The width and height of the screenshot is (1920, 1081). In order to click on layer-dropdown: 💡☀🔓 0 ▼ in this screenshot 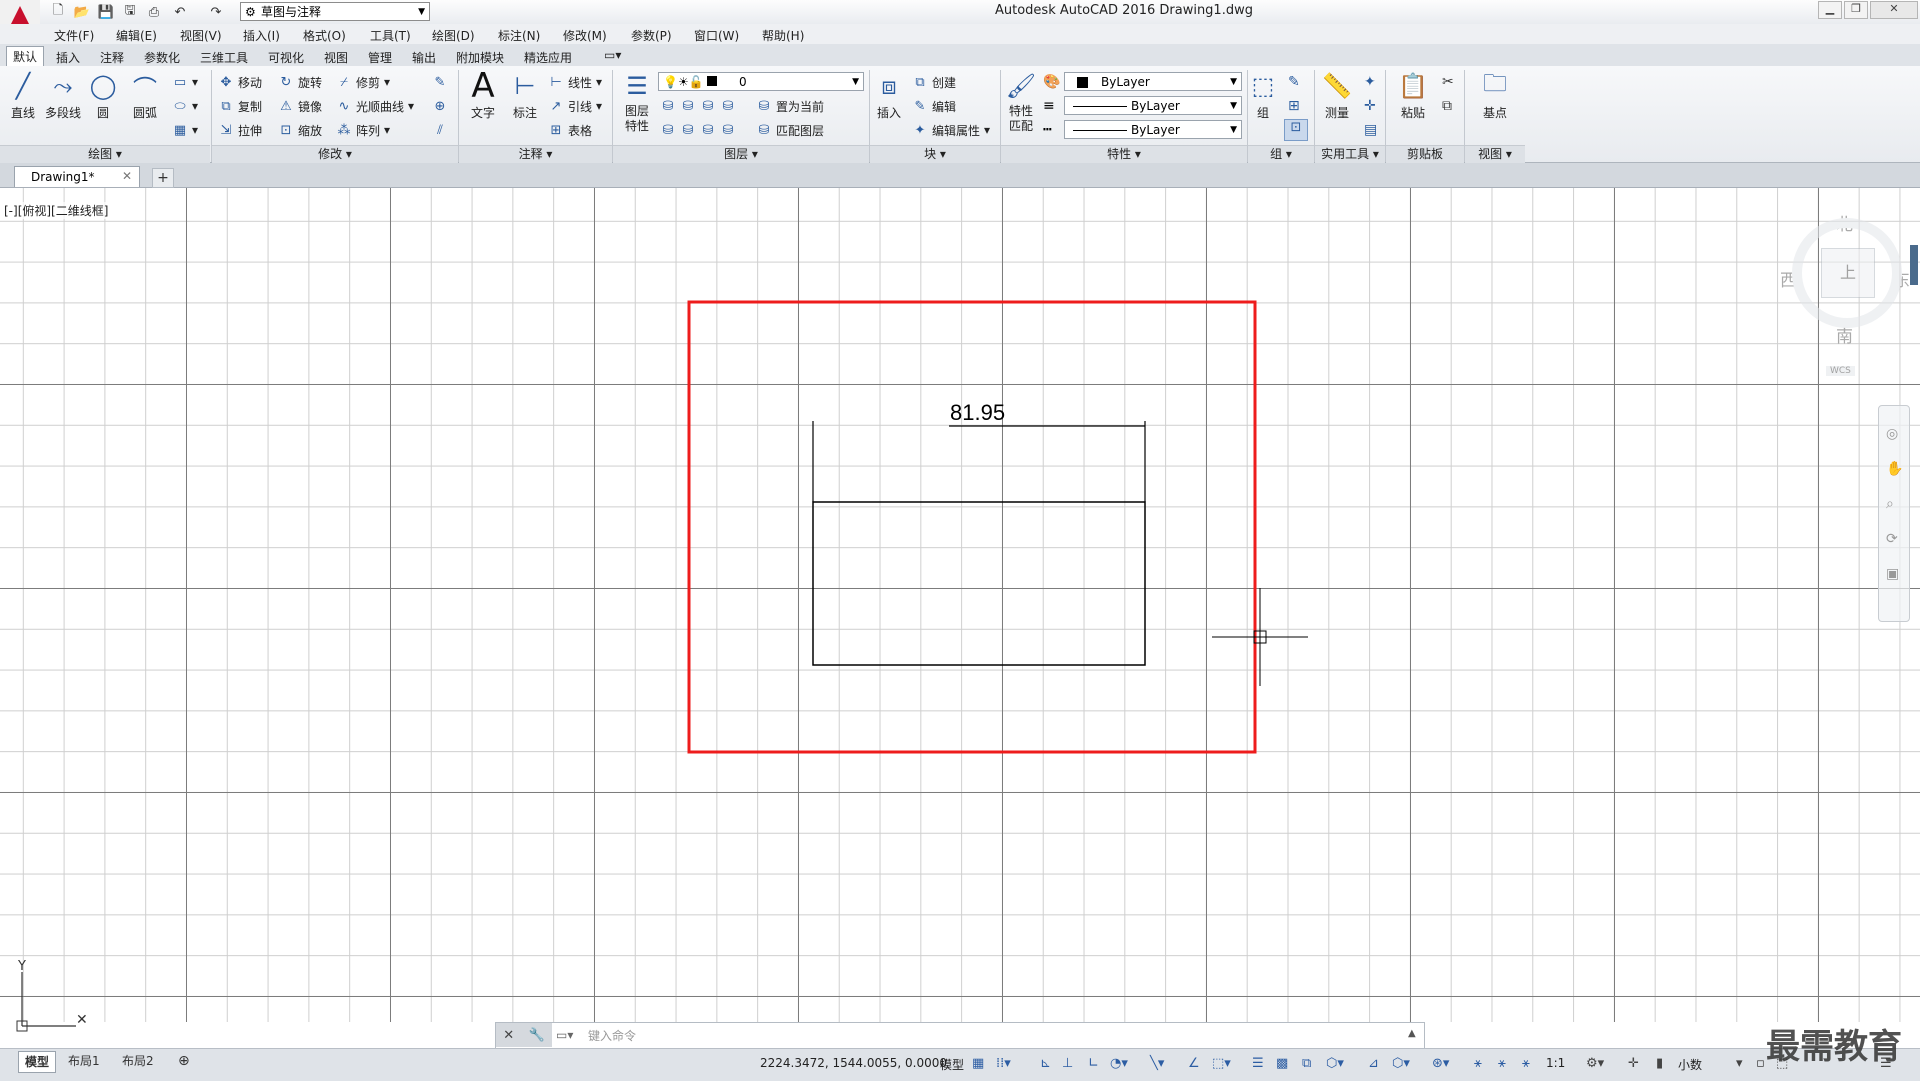, I will do `click(761, 81)`.